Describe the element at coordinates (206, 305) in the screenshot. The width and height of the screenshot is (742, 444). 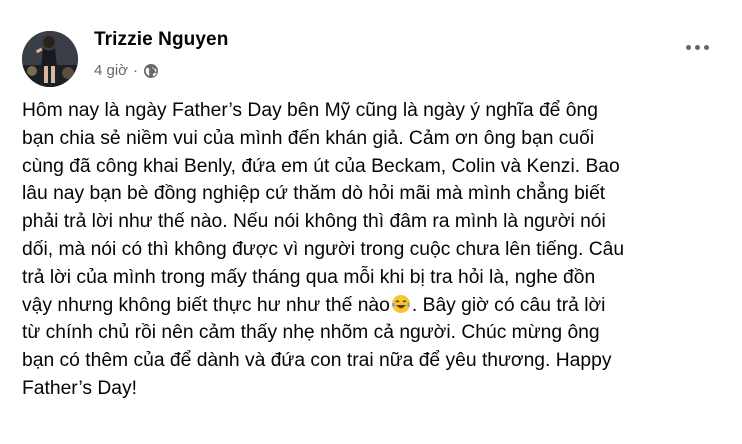
I see `post-text-segment: vậy nhưng không biết thực hư như thế nào` at that location.